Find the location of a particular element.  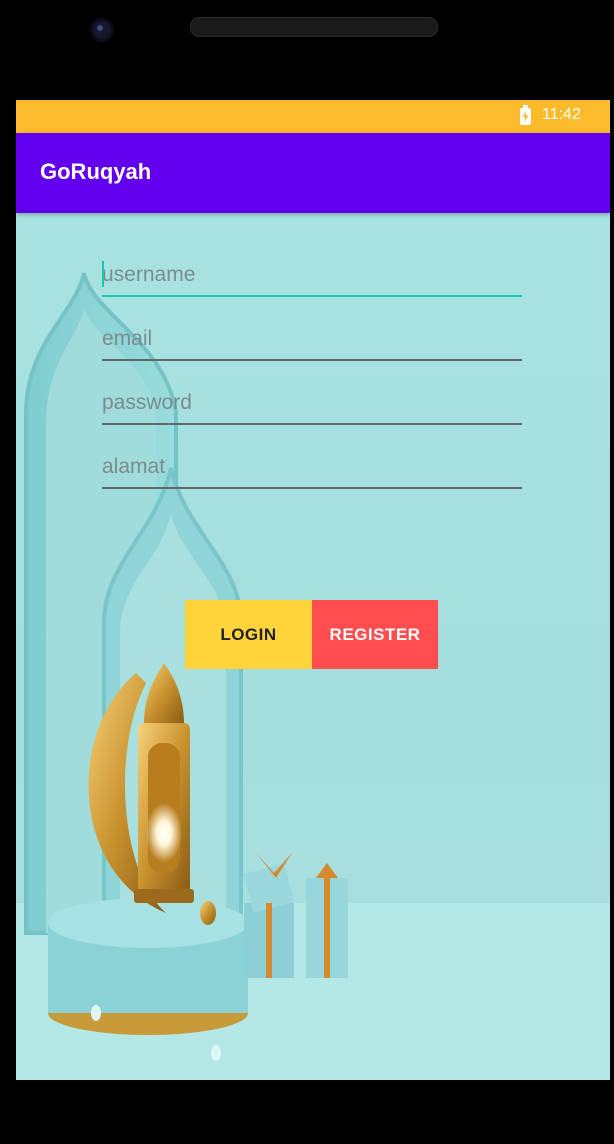

username-input is located at coordinates (312, 275).